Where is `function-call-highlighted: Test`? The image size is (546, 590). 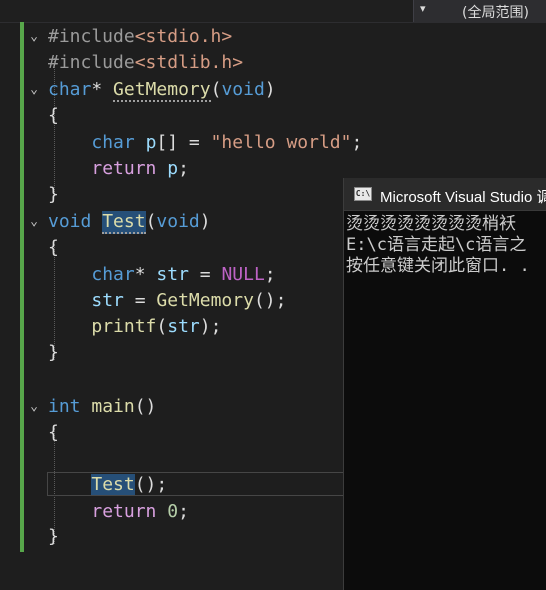 function-call-highlighted: Test is located at coordinates (113, 484).